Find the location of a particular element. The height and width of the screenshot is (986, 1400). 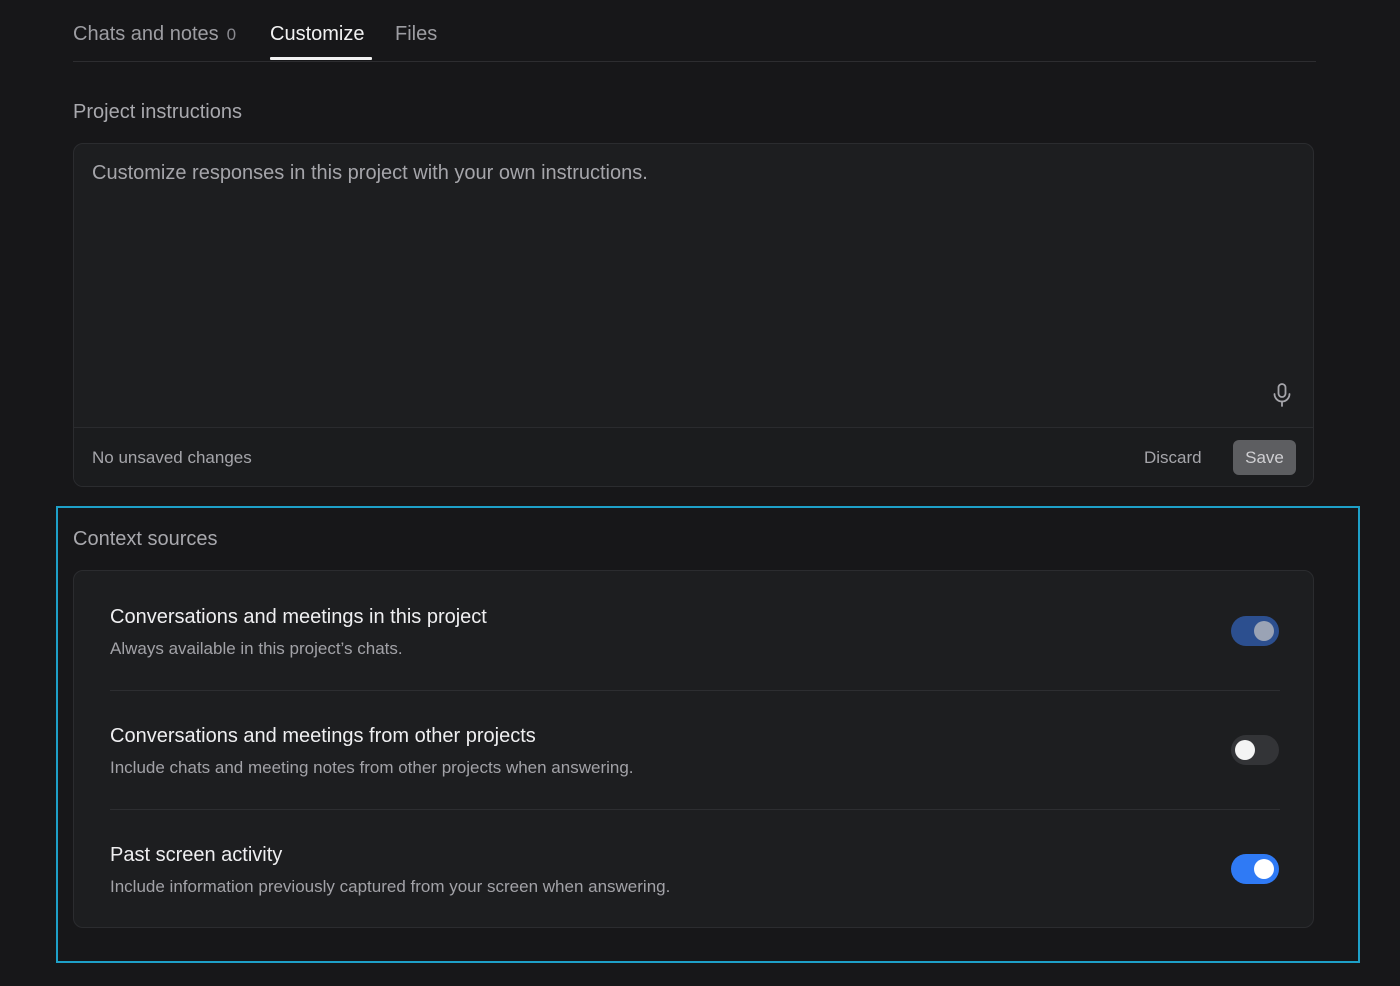

tab-chats-and-notes: Chats and notes 0 is located at coordinates (154, 34).